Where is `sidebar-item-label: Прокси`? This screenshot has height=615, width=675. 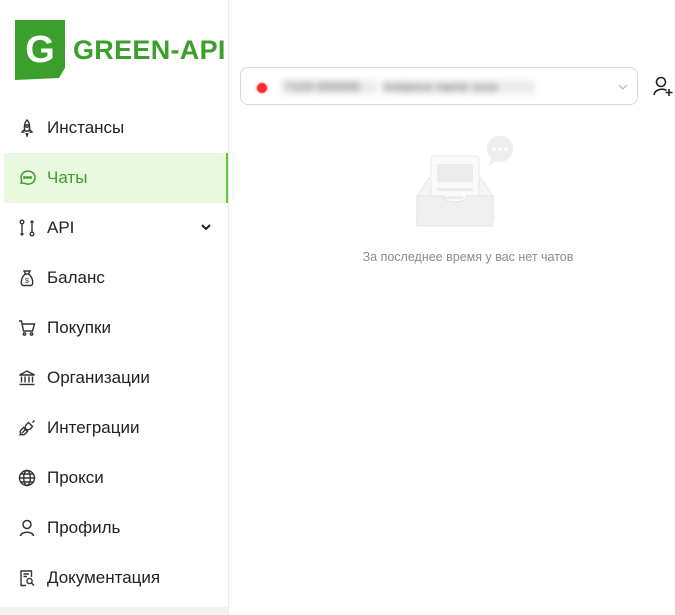 sidebar-item-label: Прокси is located at coordinates (75, 477).